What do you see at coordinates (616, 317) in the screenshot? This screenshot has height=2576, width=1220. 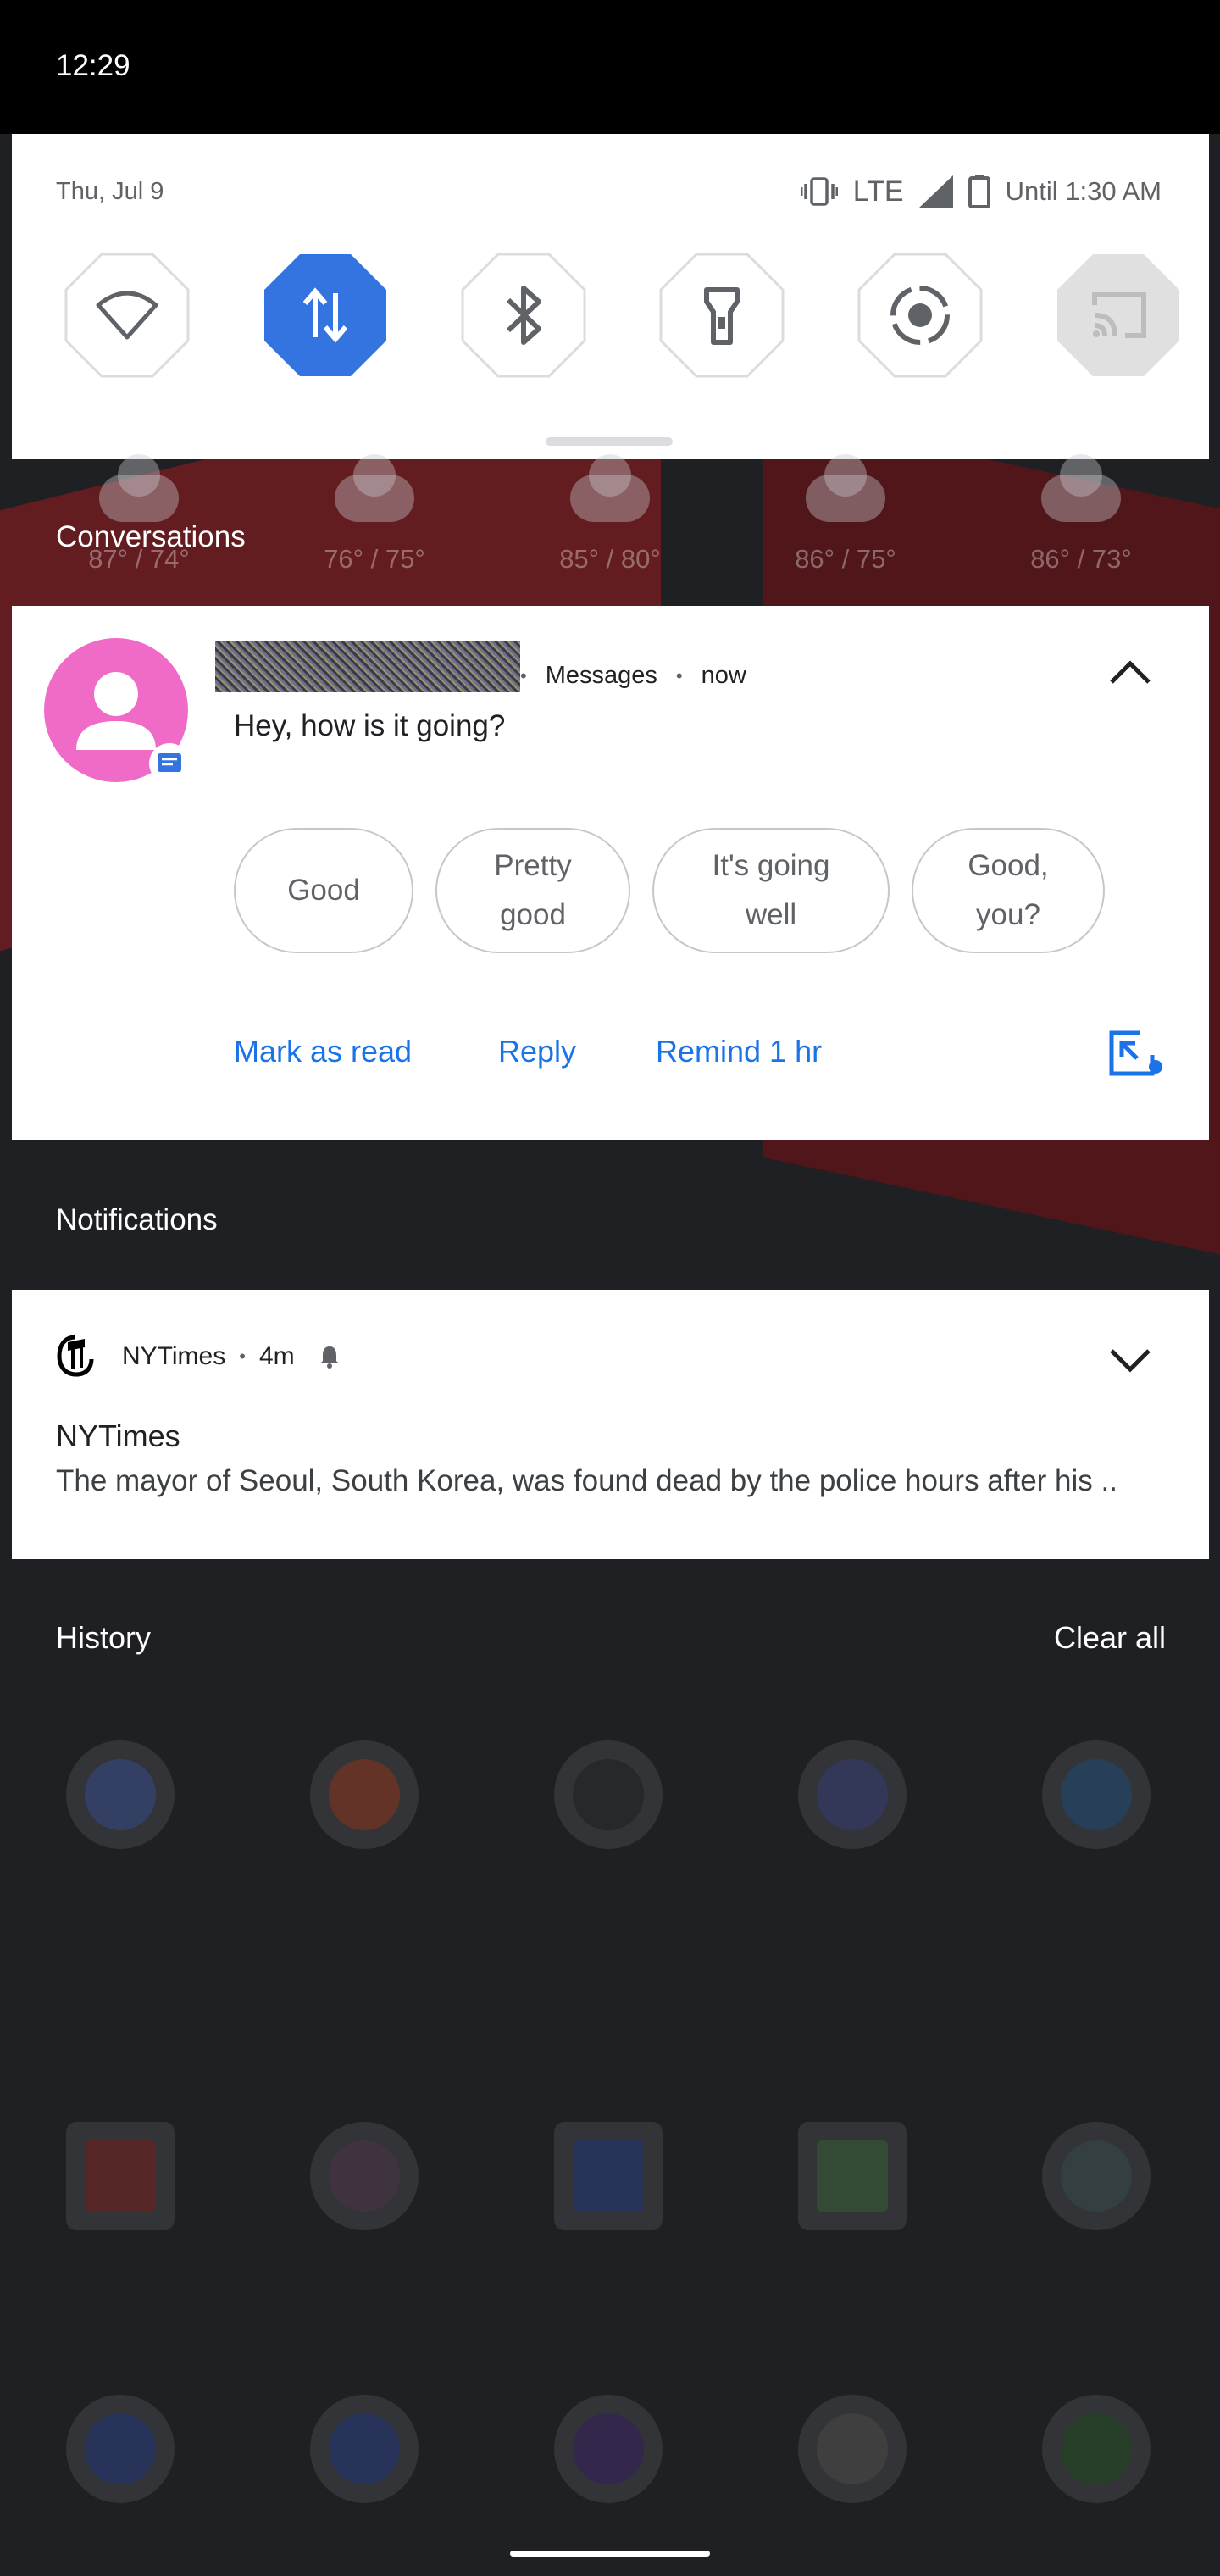 I see `quick-settings-tiles` at bounding box center [616, 317].